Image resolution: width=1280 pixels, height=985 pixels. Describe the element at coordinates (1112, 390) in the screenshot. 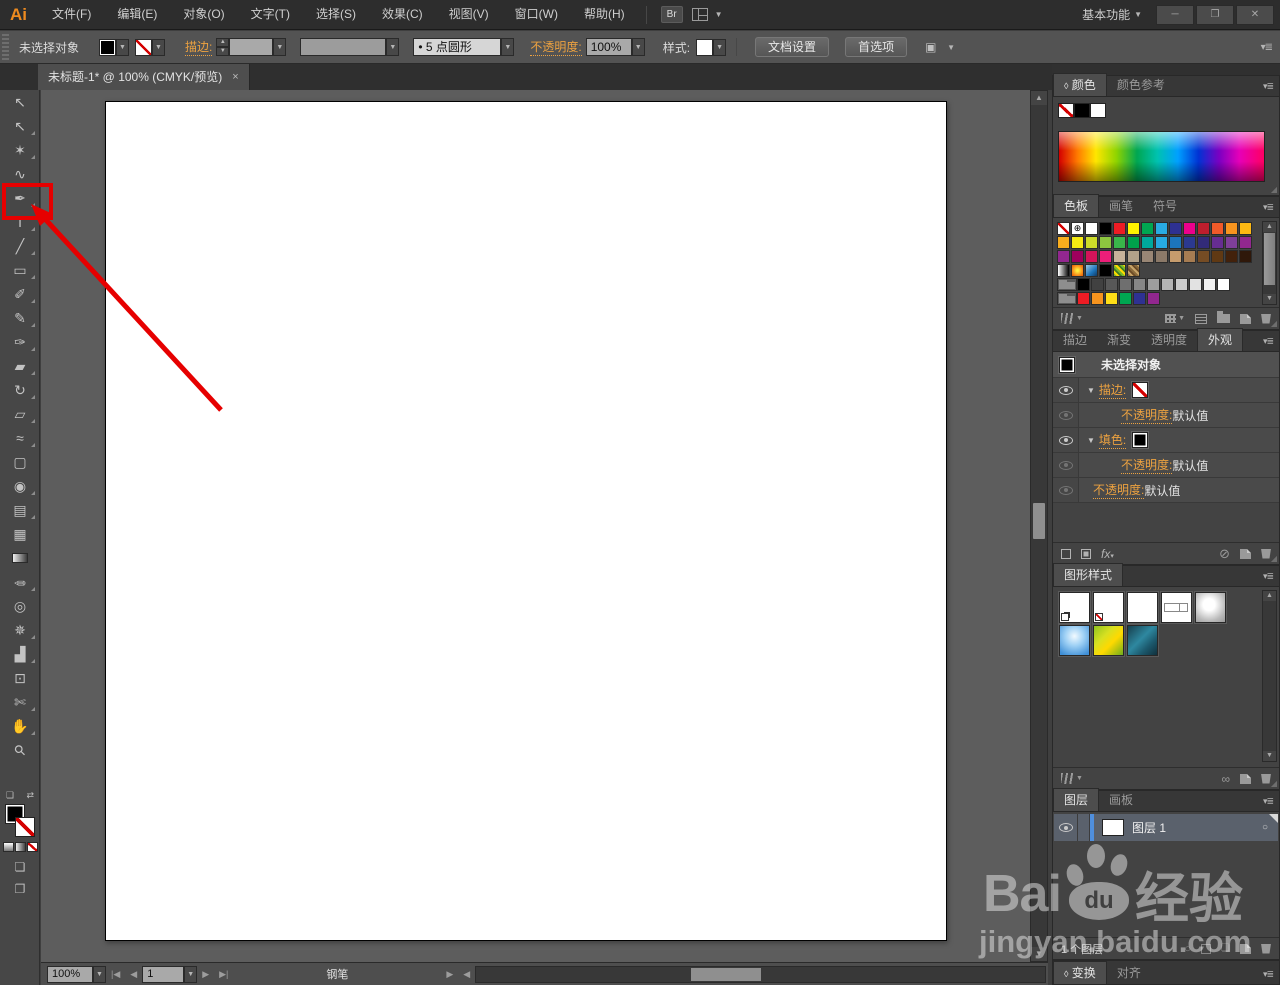

I see `stroke-link: 描边:` at that location.